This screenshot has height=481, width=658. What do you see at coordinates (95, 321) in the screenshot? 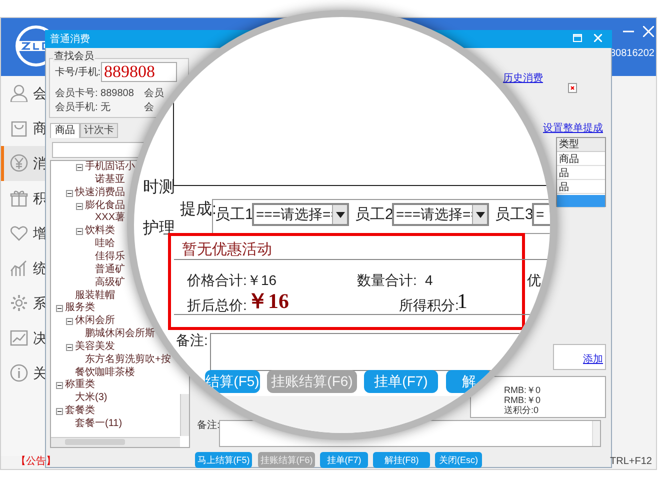
I see `tree-item: 休闲会所` at bounding box center [95, 321].